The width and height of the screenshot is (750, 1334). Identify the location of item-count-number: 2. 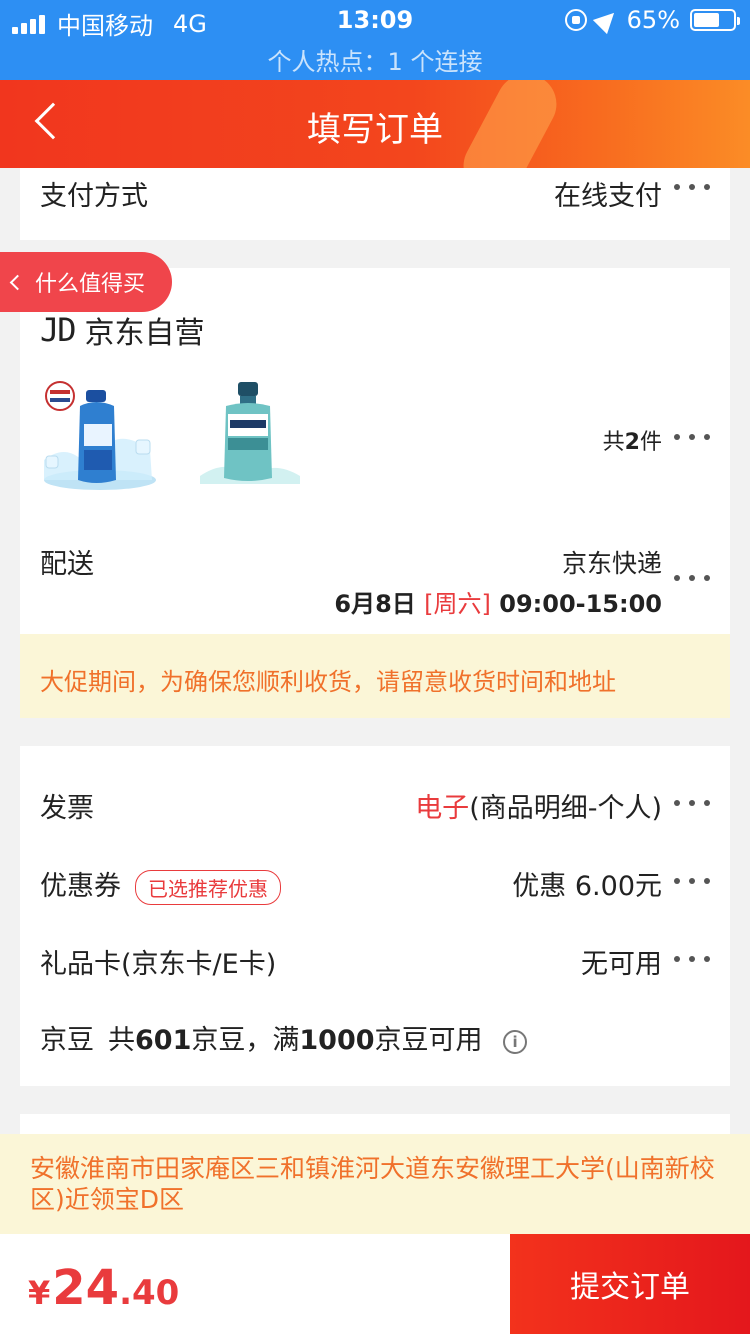
(632, 442).